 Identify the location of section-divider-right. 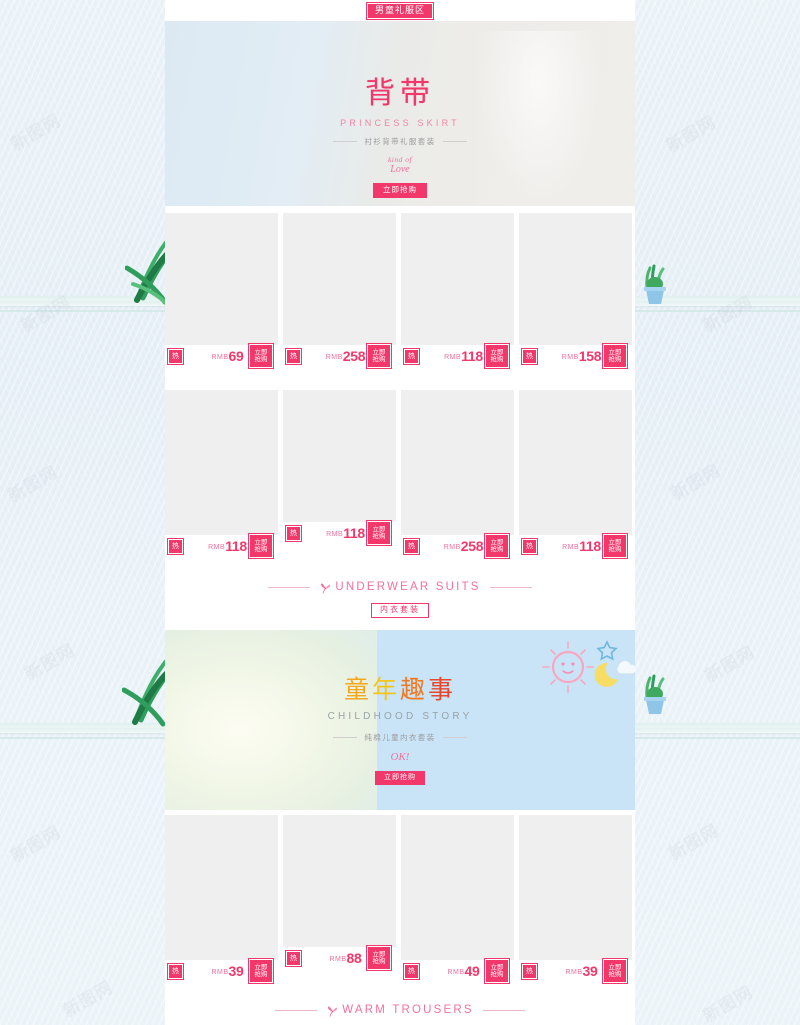
(510, 587).